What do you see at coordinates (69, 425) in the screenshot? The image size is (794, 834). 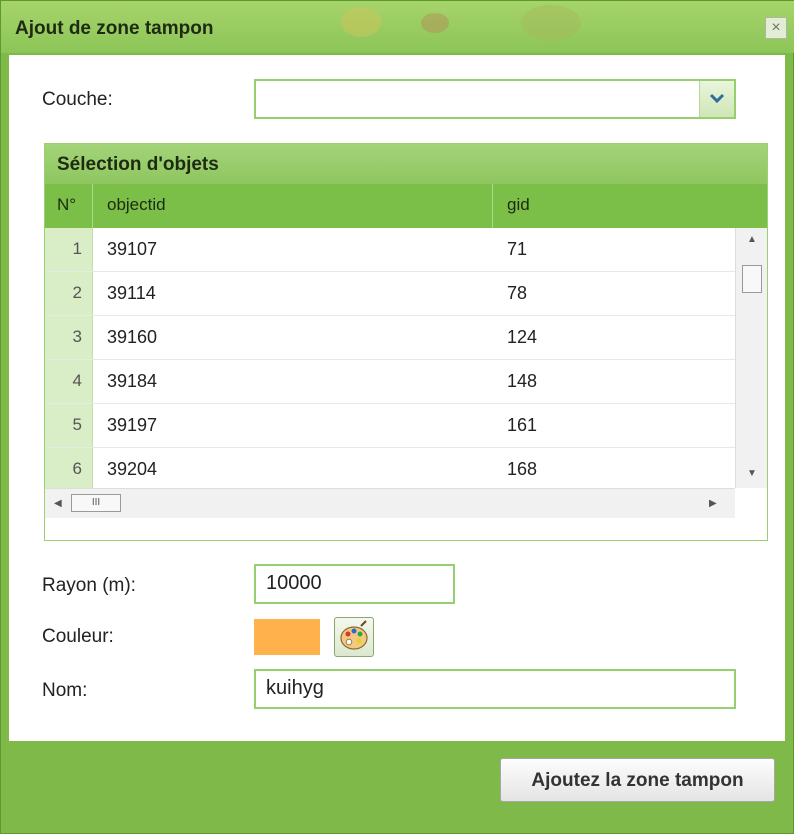 I see `row-number: 5` at bounding box center [69, 425].